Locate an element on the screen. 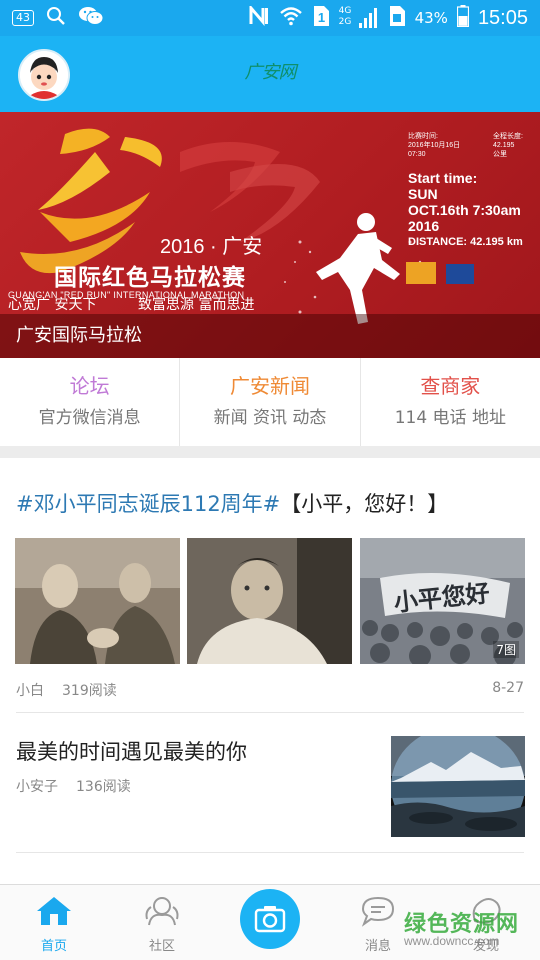  nfc-icon is located at coordinates (259, 16).